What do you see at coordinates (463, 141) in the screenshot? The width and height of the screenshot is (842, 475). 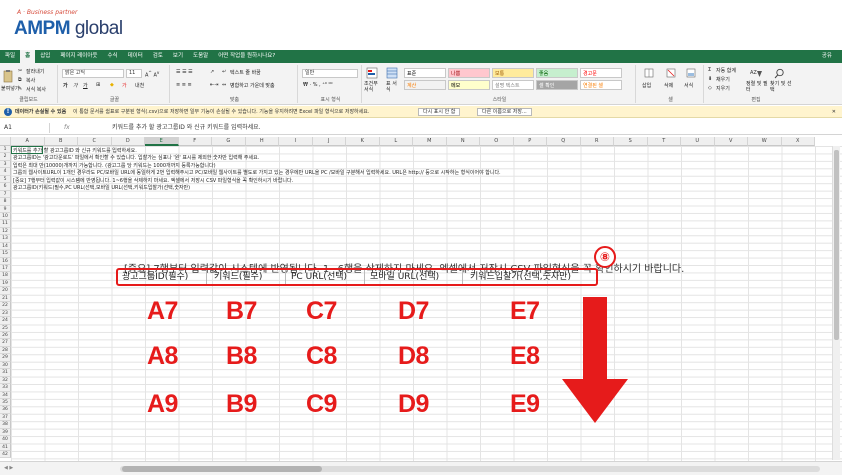 I see `column-header-N: N` at bounding box center [463, 141].